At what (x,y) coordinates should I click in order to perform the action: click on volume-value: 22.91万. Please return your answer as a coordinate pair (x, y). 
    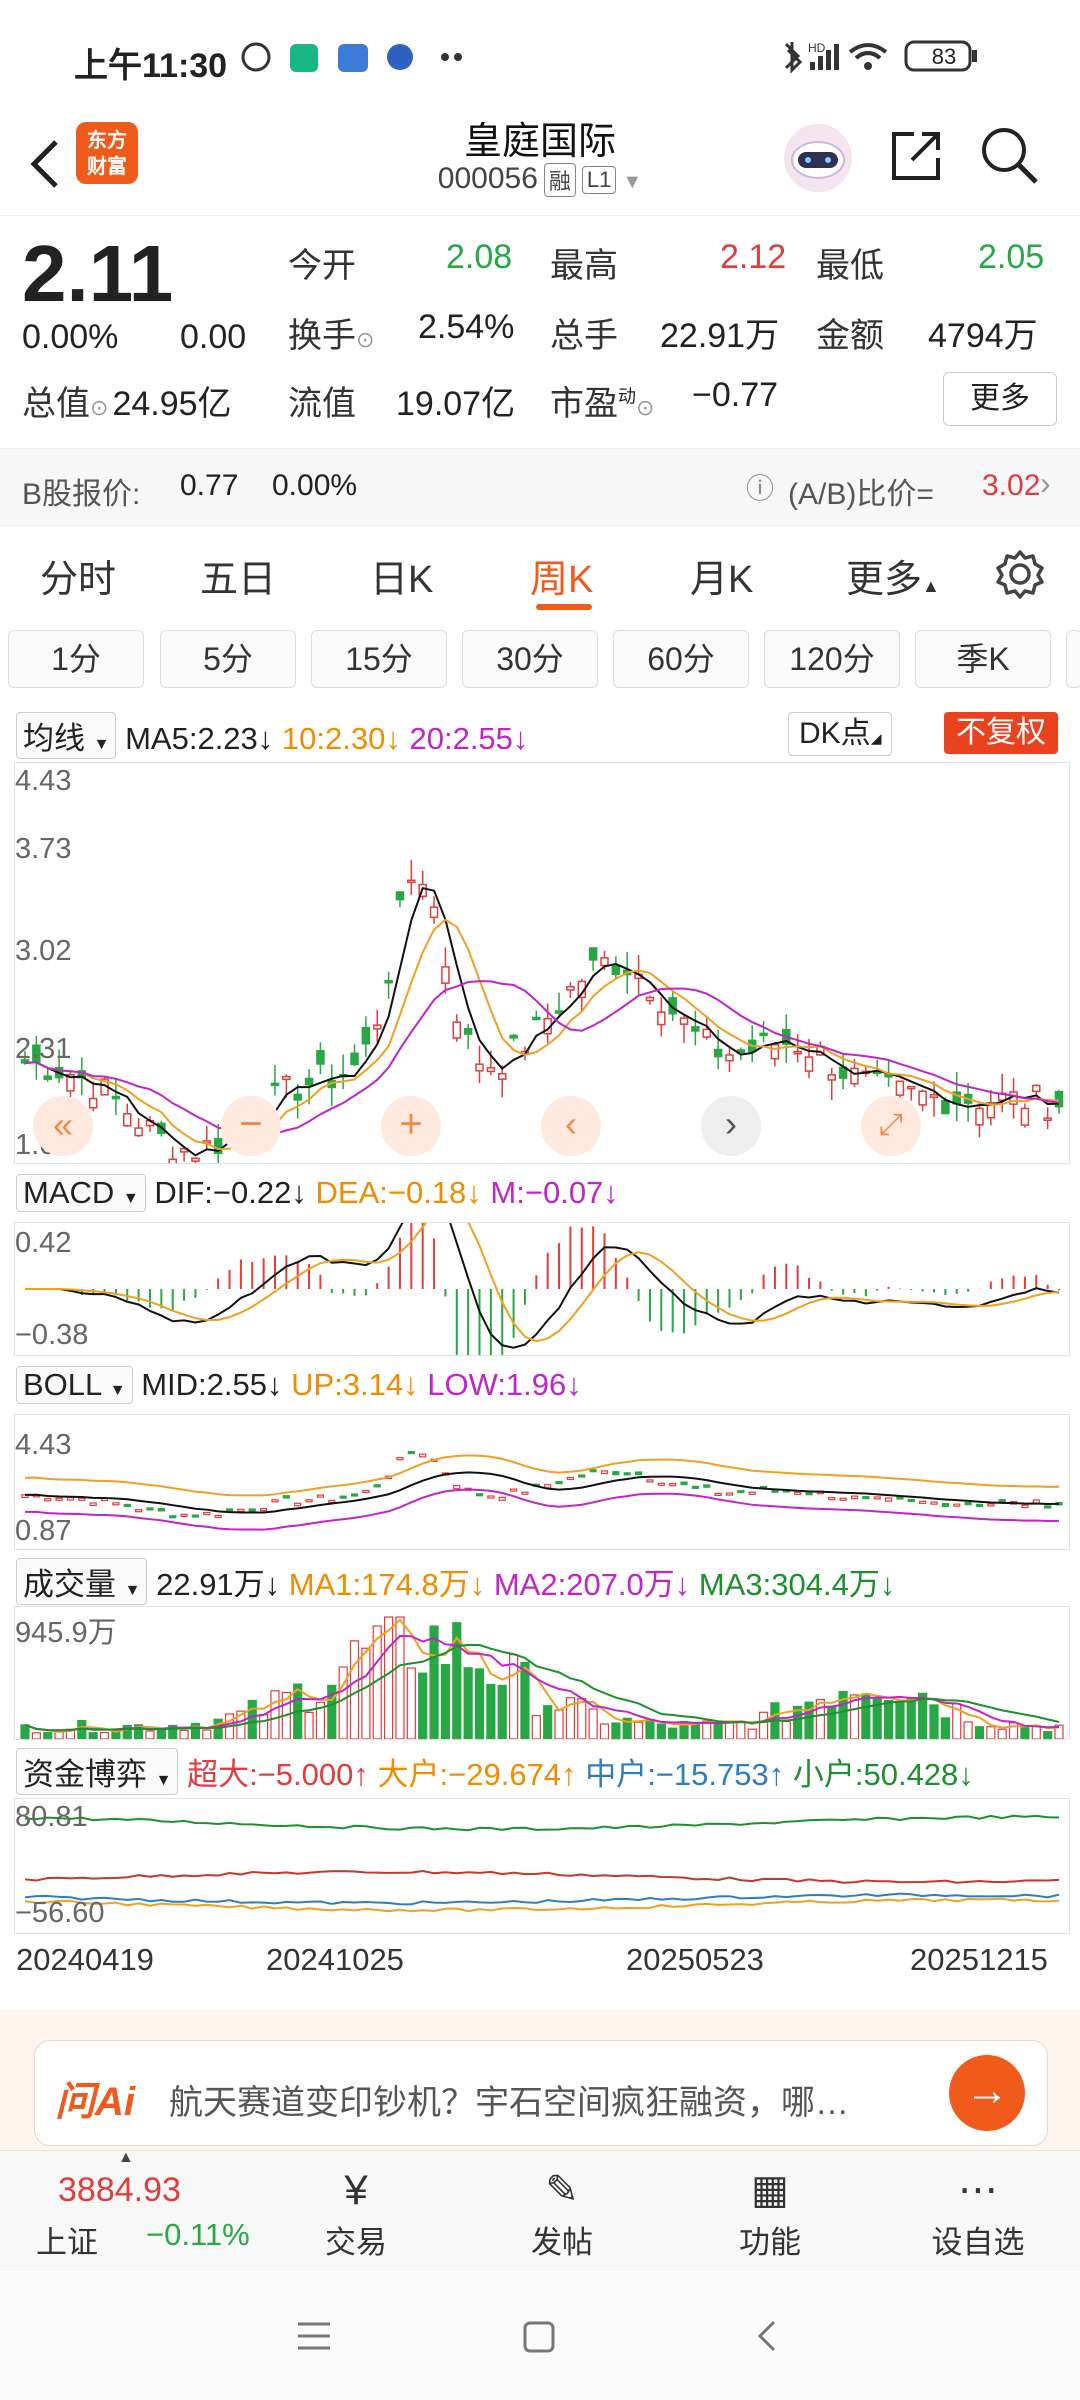
    Looking at the image, I should click on (720, 336).